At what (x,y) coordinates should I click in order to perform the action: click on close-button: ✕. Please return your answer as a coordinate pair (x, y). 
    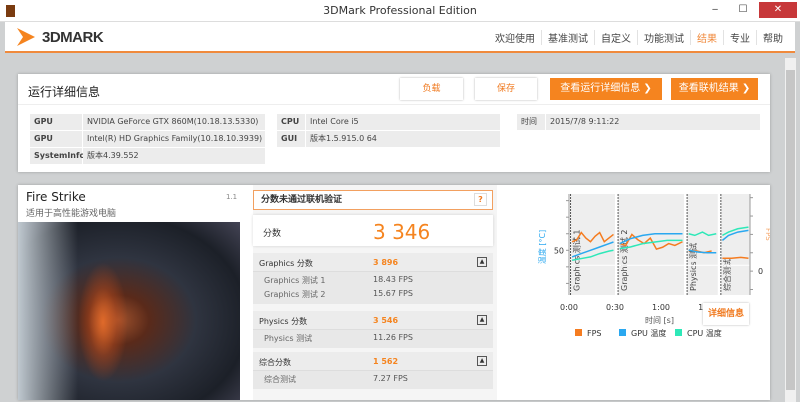
    Looking at the image, I should click on (778, 10).